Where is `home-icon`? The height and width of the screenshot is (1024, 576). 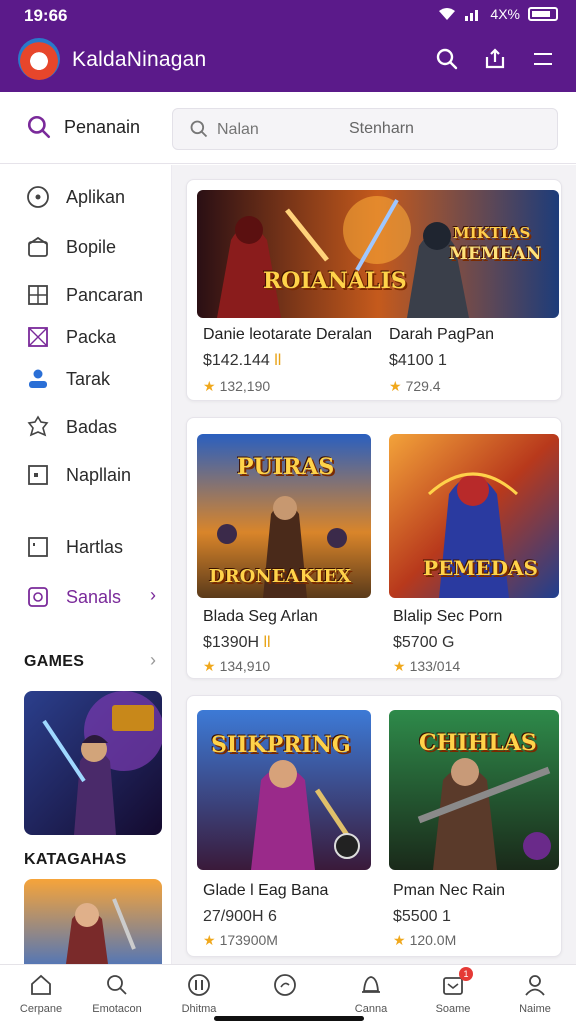
home-icon is located at coordinates (41, 985).